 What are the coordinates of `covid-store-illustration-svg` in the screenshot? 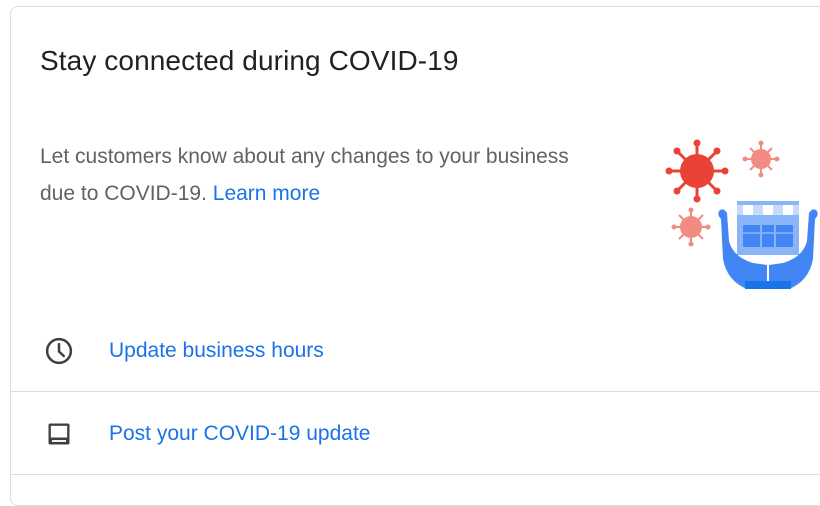 It's located at (741, 214).